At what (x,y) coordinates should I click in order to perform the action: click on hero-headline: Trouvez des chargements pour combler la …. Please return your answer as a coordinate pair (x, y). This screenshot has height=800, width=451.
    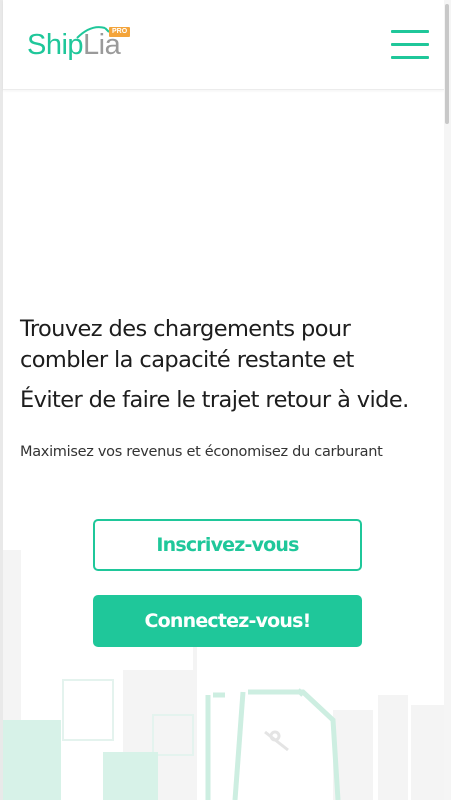
    Looking at the image, I should click on (225, 365).